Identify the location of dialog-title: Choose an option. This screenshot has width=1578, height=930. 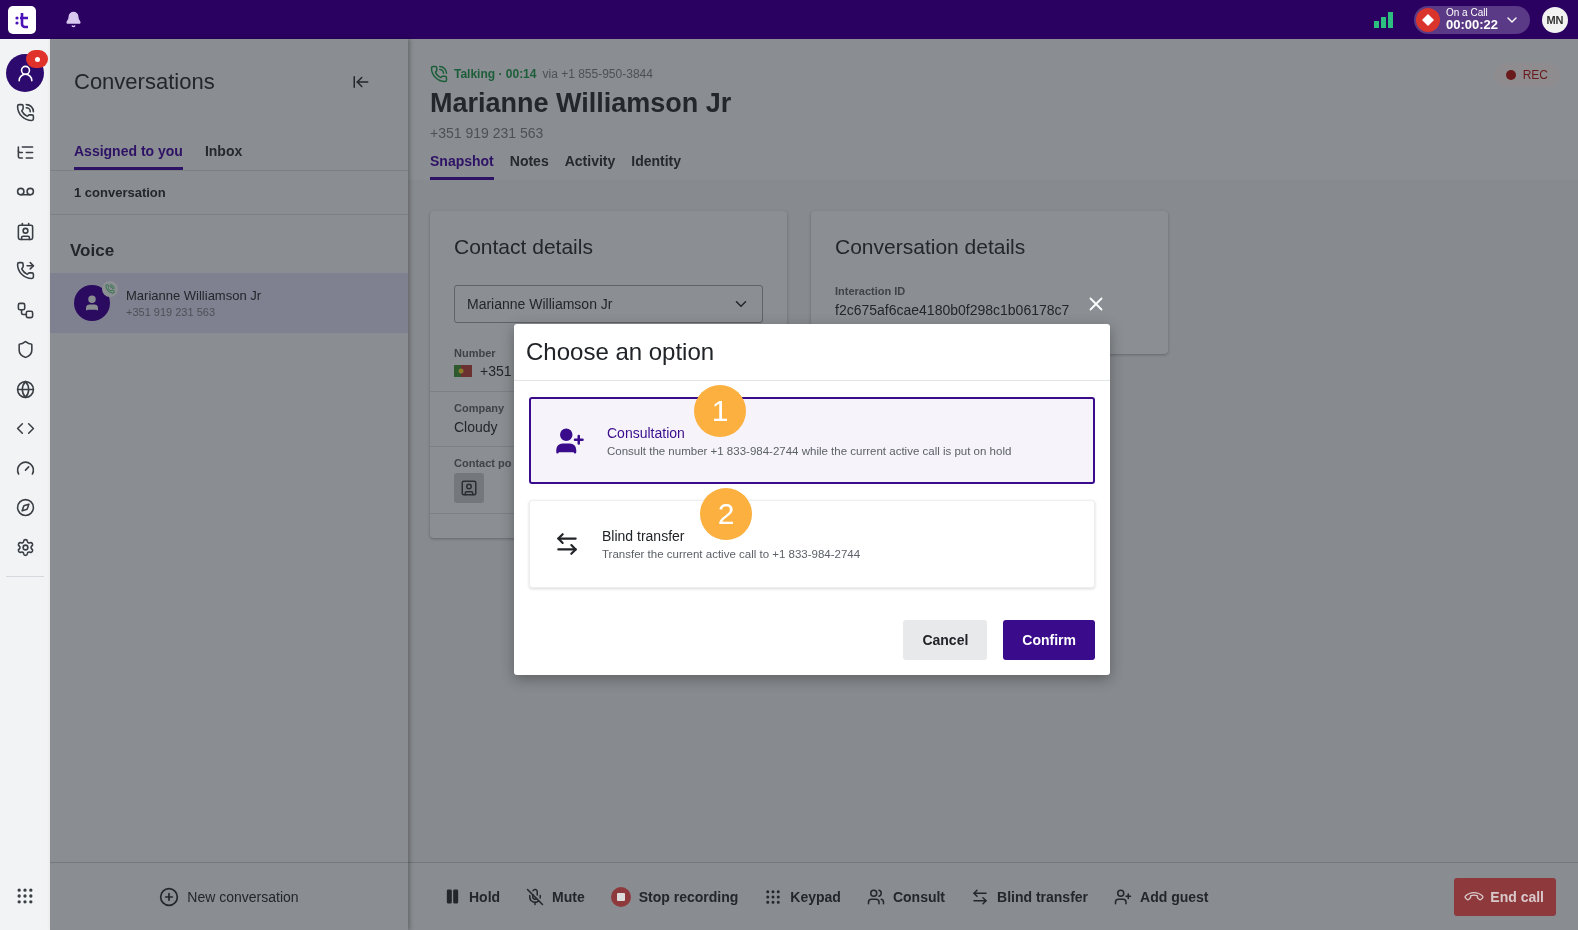
(812, 352).